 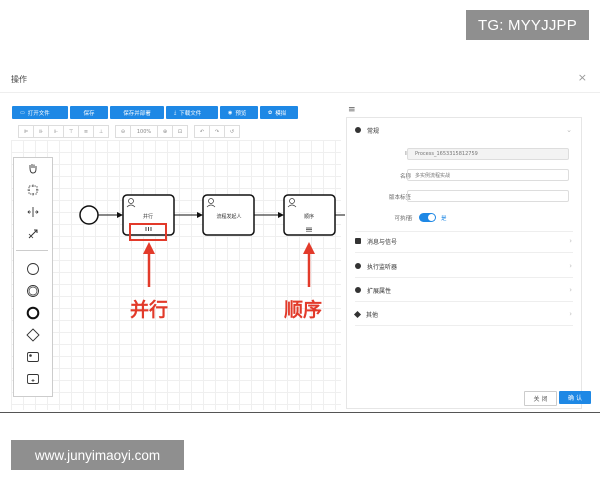 I want to click on message-icon, so click(x=358, y=241).